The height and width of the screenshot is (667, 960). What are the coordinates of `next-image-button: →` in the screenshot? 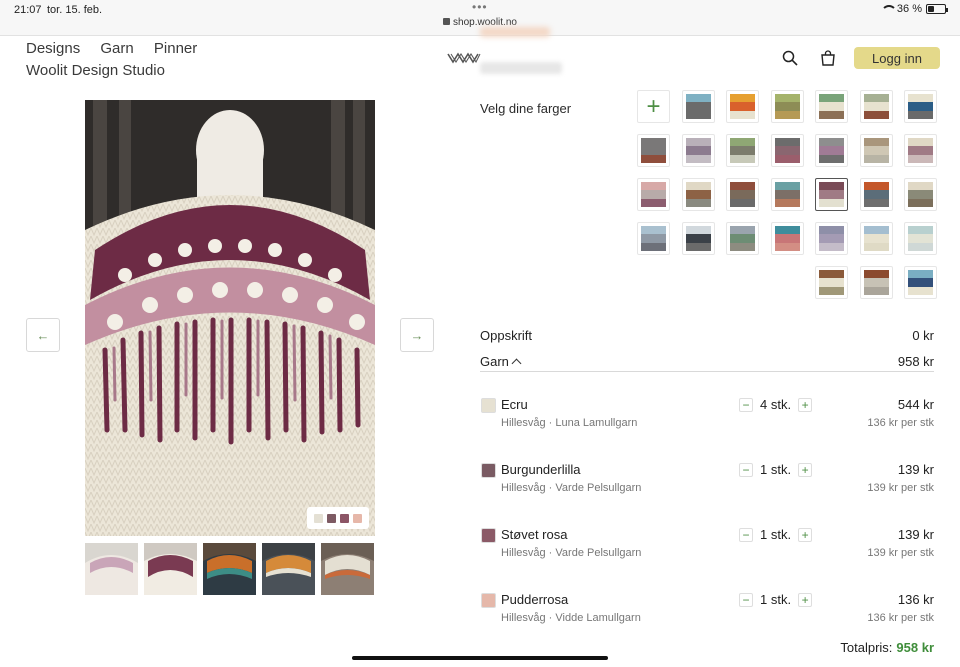 It's located at (417, 335).